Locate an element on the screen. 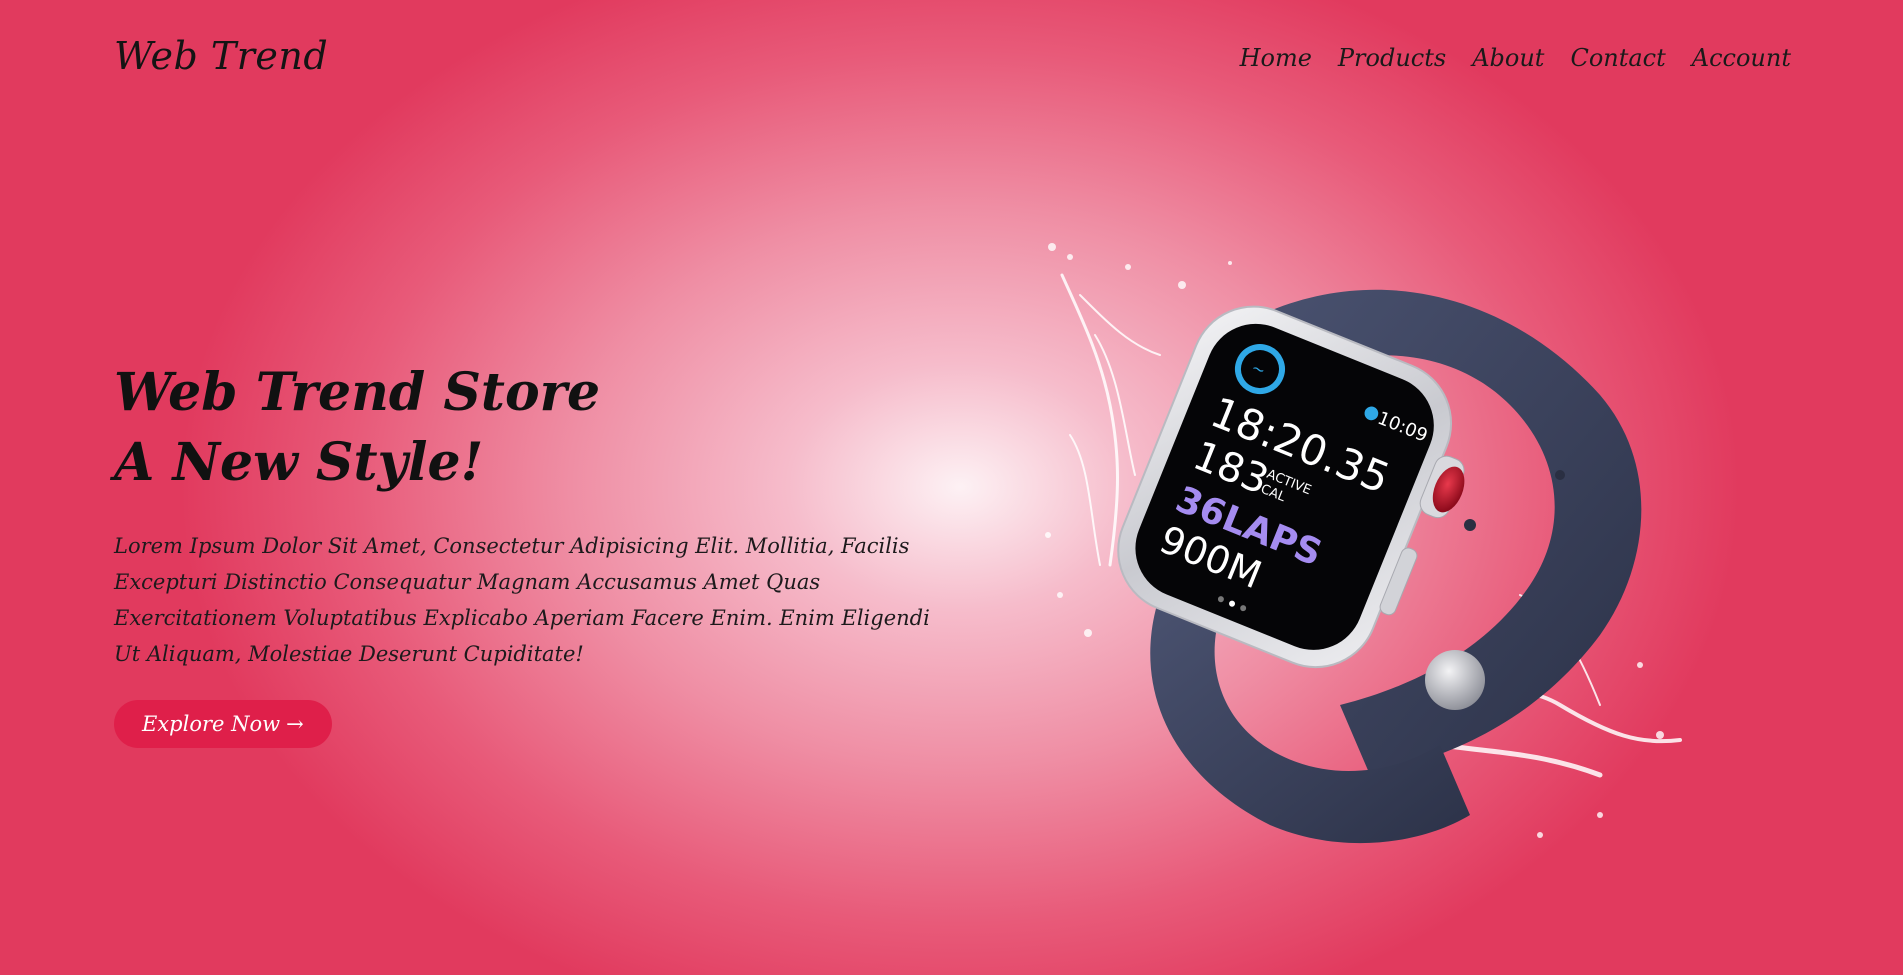 Image resolution: width=1903 pixels, height=975 pixels. nav-about: About is located at coordinates (1508, 58).